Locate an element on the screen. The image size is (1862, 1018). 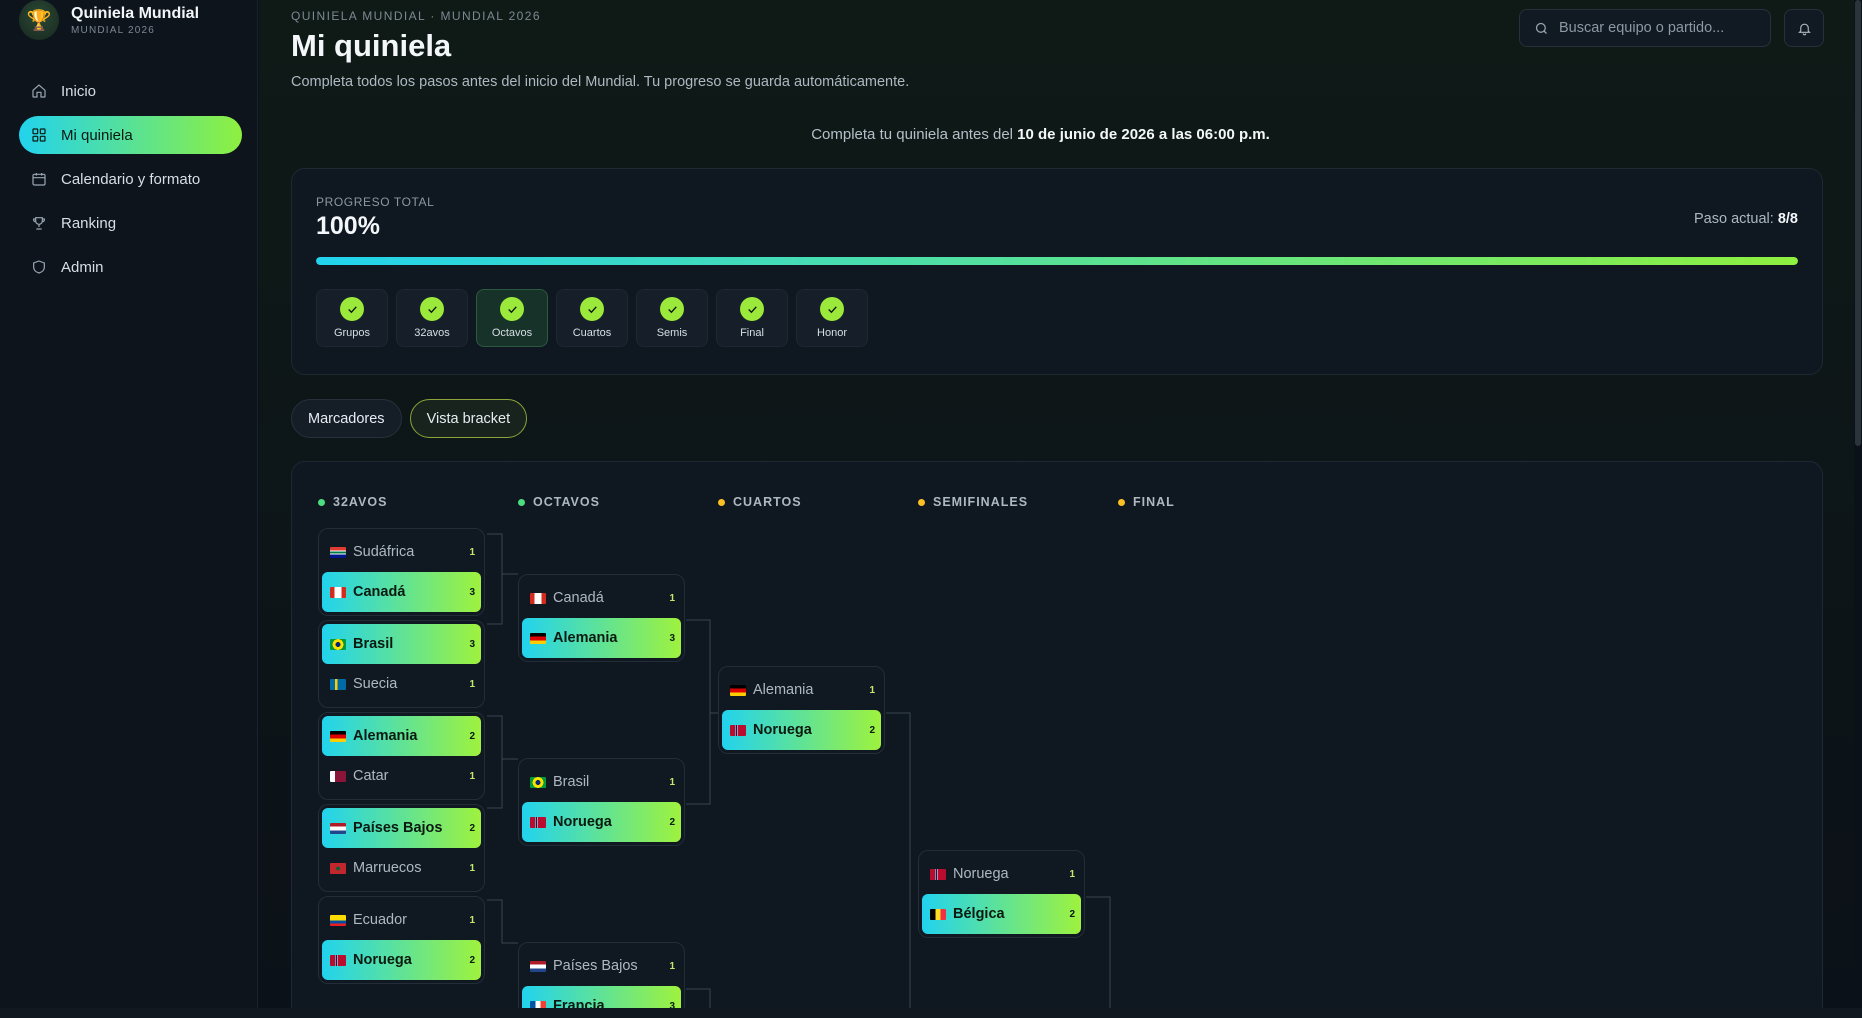
match-card: Países Bajos 1 Francia 3 is located at coordinates (601, 980).